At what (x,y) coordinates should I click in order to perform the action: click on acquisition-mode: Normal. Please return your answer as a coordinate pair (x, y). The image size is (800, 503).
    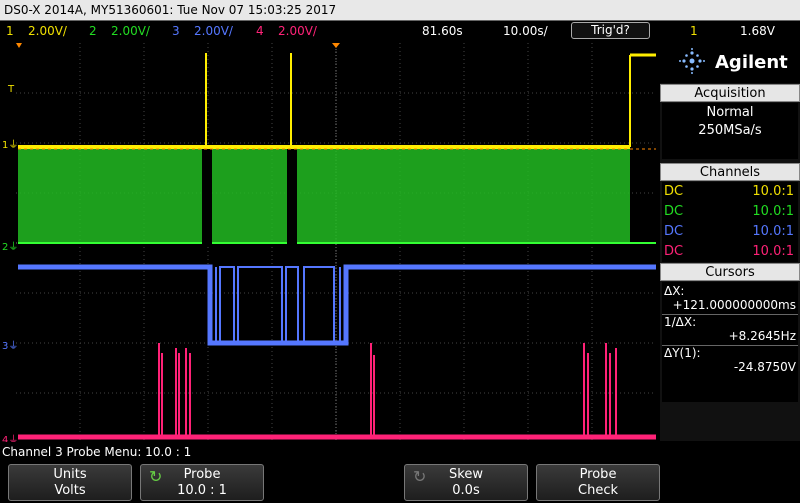
    Looking at the image, I should click on (730, 112).